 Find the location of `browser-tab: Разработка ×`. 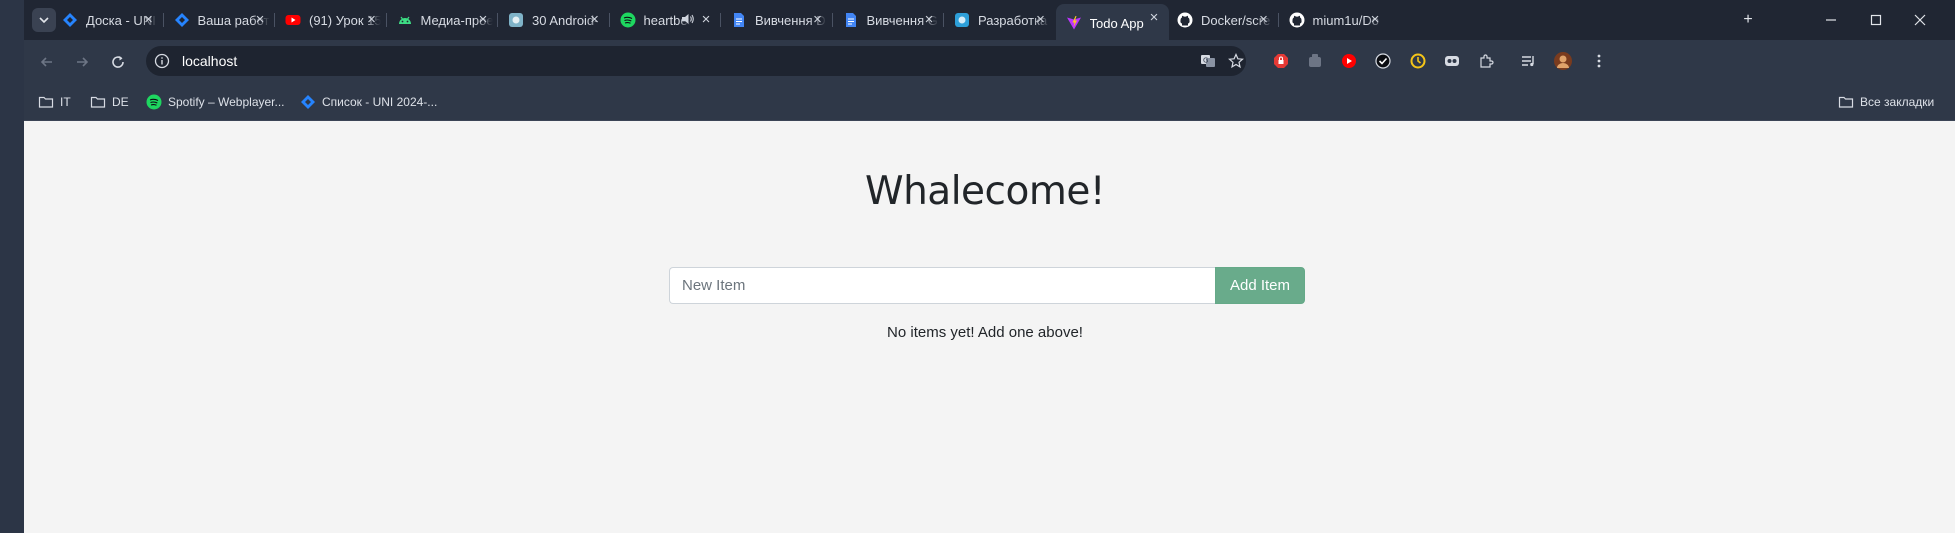

browser-tab: Разработка × is located at coordinates (1000, 20).